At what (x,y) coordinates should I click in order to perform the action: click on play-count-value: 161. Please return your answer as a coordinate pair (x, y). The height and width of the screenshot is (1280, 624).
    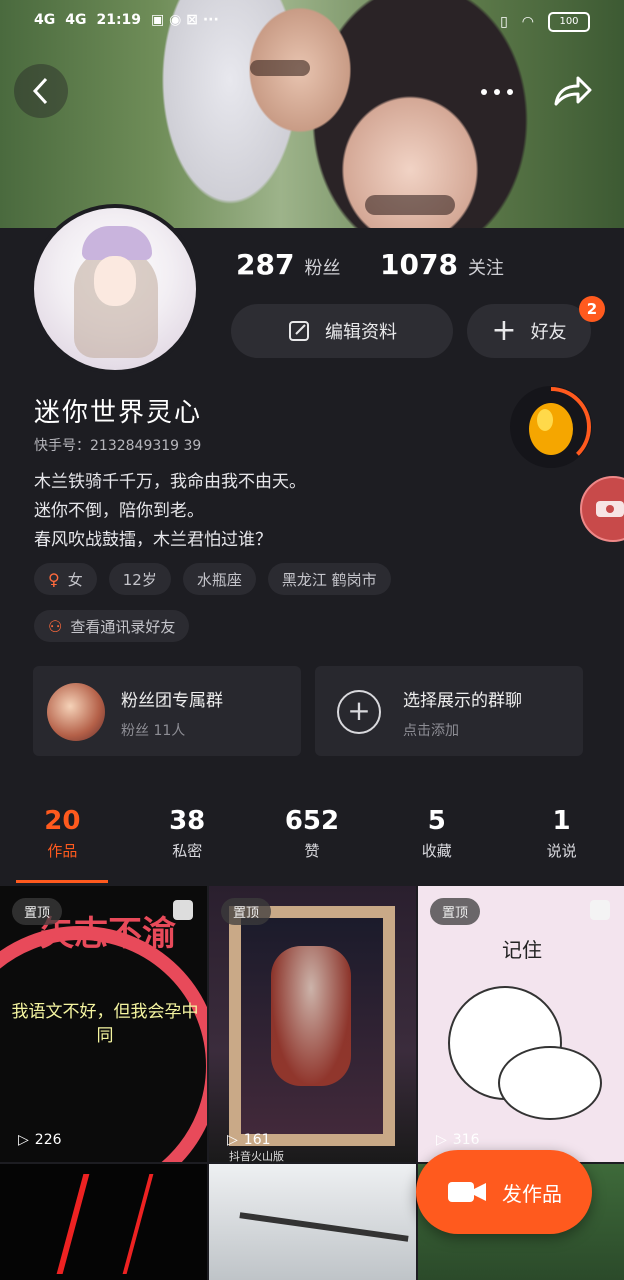
    Looking at the image, I should click on (257, 1140).